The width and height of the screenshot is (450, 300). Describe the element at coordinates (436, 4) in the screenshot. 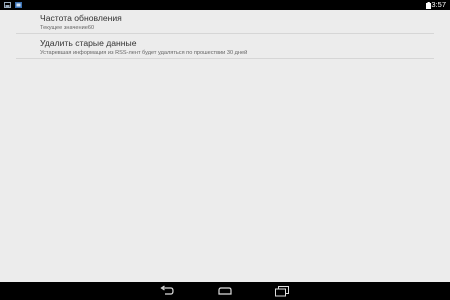

I see `clock: 13:57` at that location.